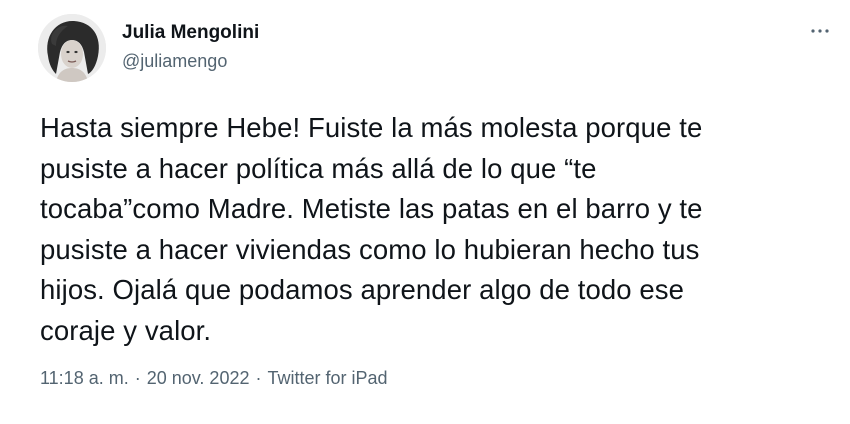  What do you see at coordinates (190, 33) in the screenshot?
I see `author-display-name: Julia Mengolini` at bounding box center [190, 33].